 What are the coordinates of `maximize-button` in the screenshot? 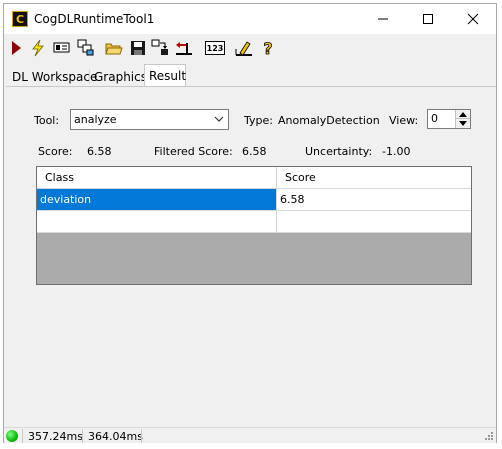 It's located at (428, 19).